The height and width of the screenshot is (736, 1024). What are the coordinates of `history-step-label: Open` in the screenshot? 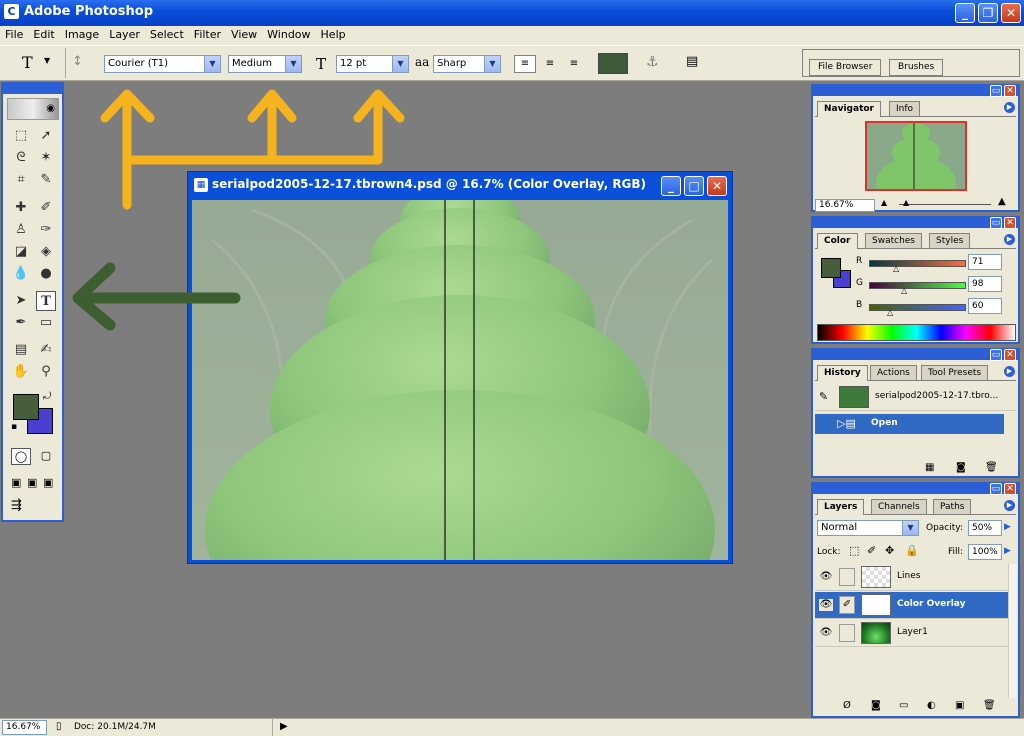 It's located at (884, 423).